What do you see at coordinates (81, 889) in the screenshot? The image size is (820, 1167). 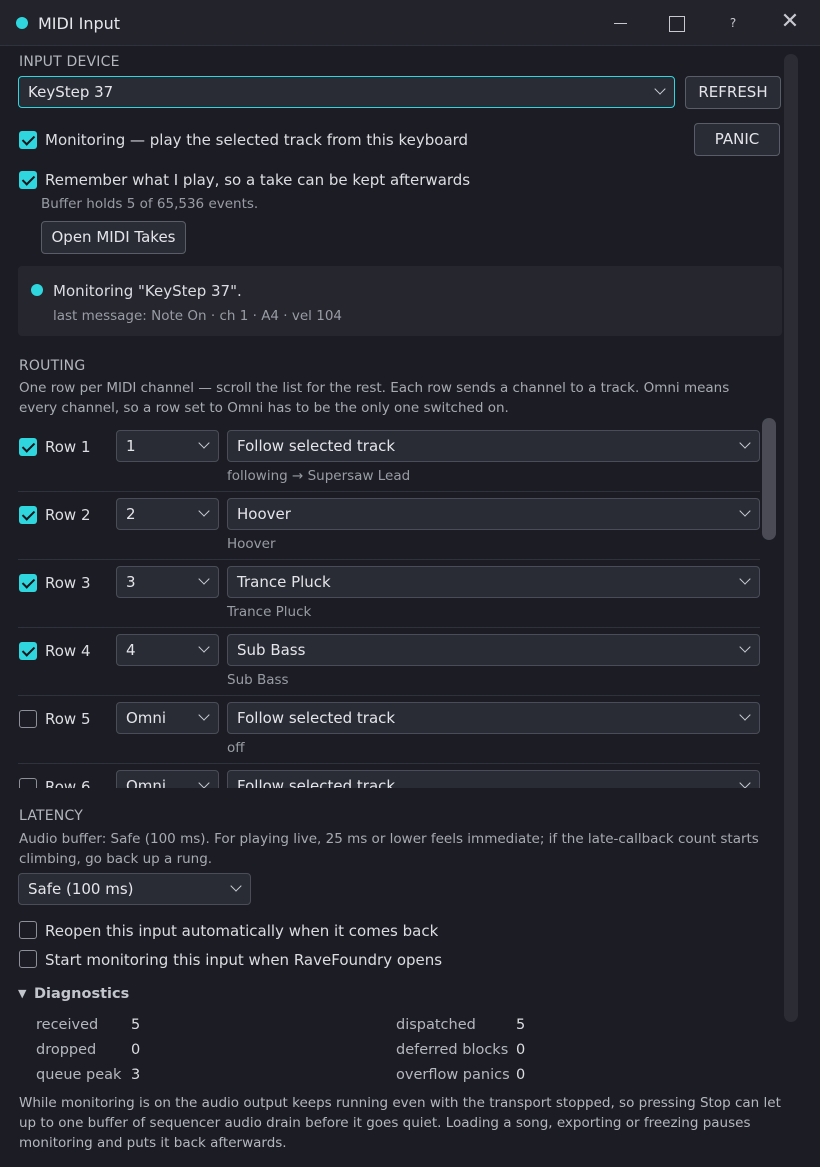 I see `audio-buffer-value: Safe (100 ms)` at bounding box center [81, 889].